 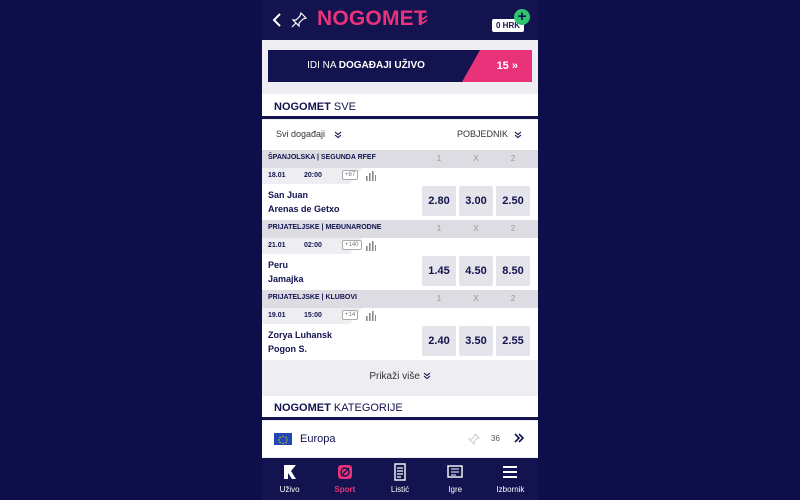 I want to click on double-chevron-right-icon: », so click(x=514, y=66).